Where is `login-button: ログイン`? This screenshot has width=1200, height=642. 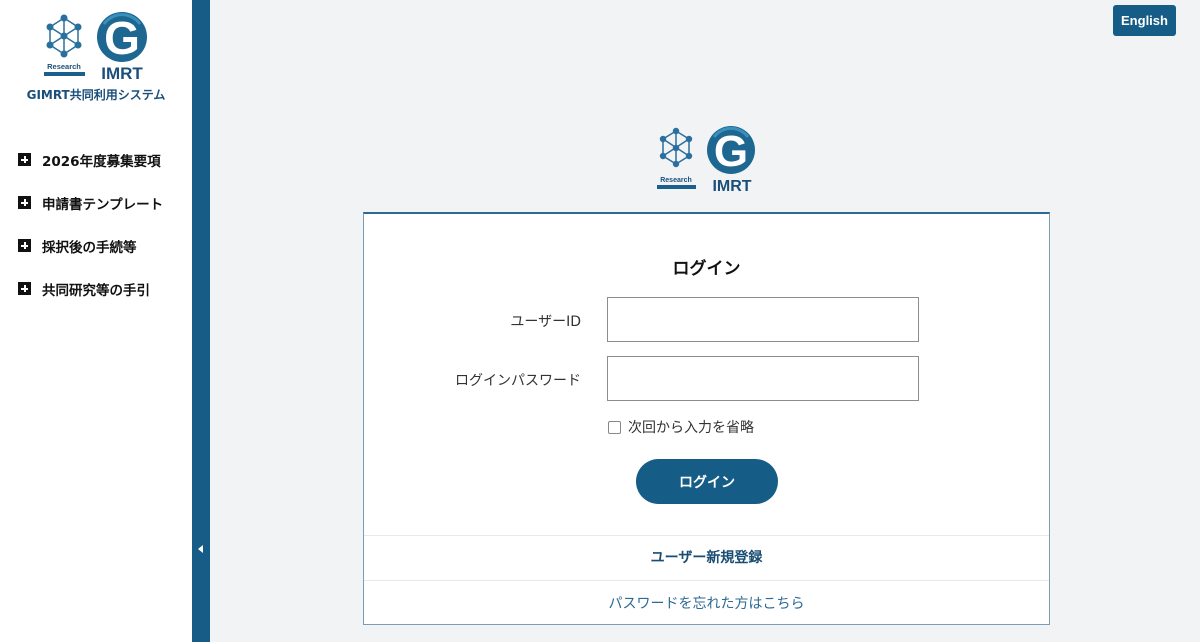 login-button: ログイン is located at coordinates (707, 481).